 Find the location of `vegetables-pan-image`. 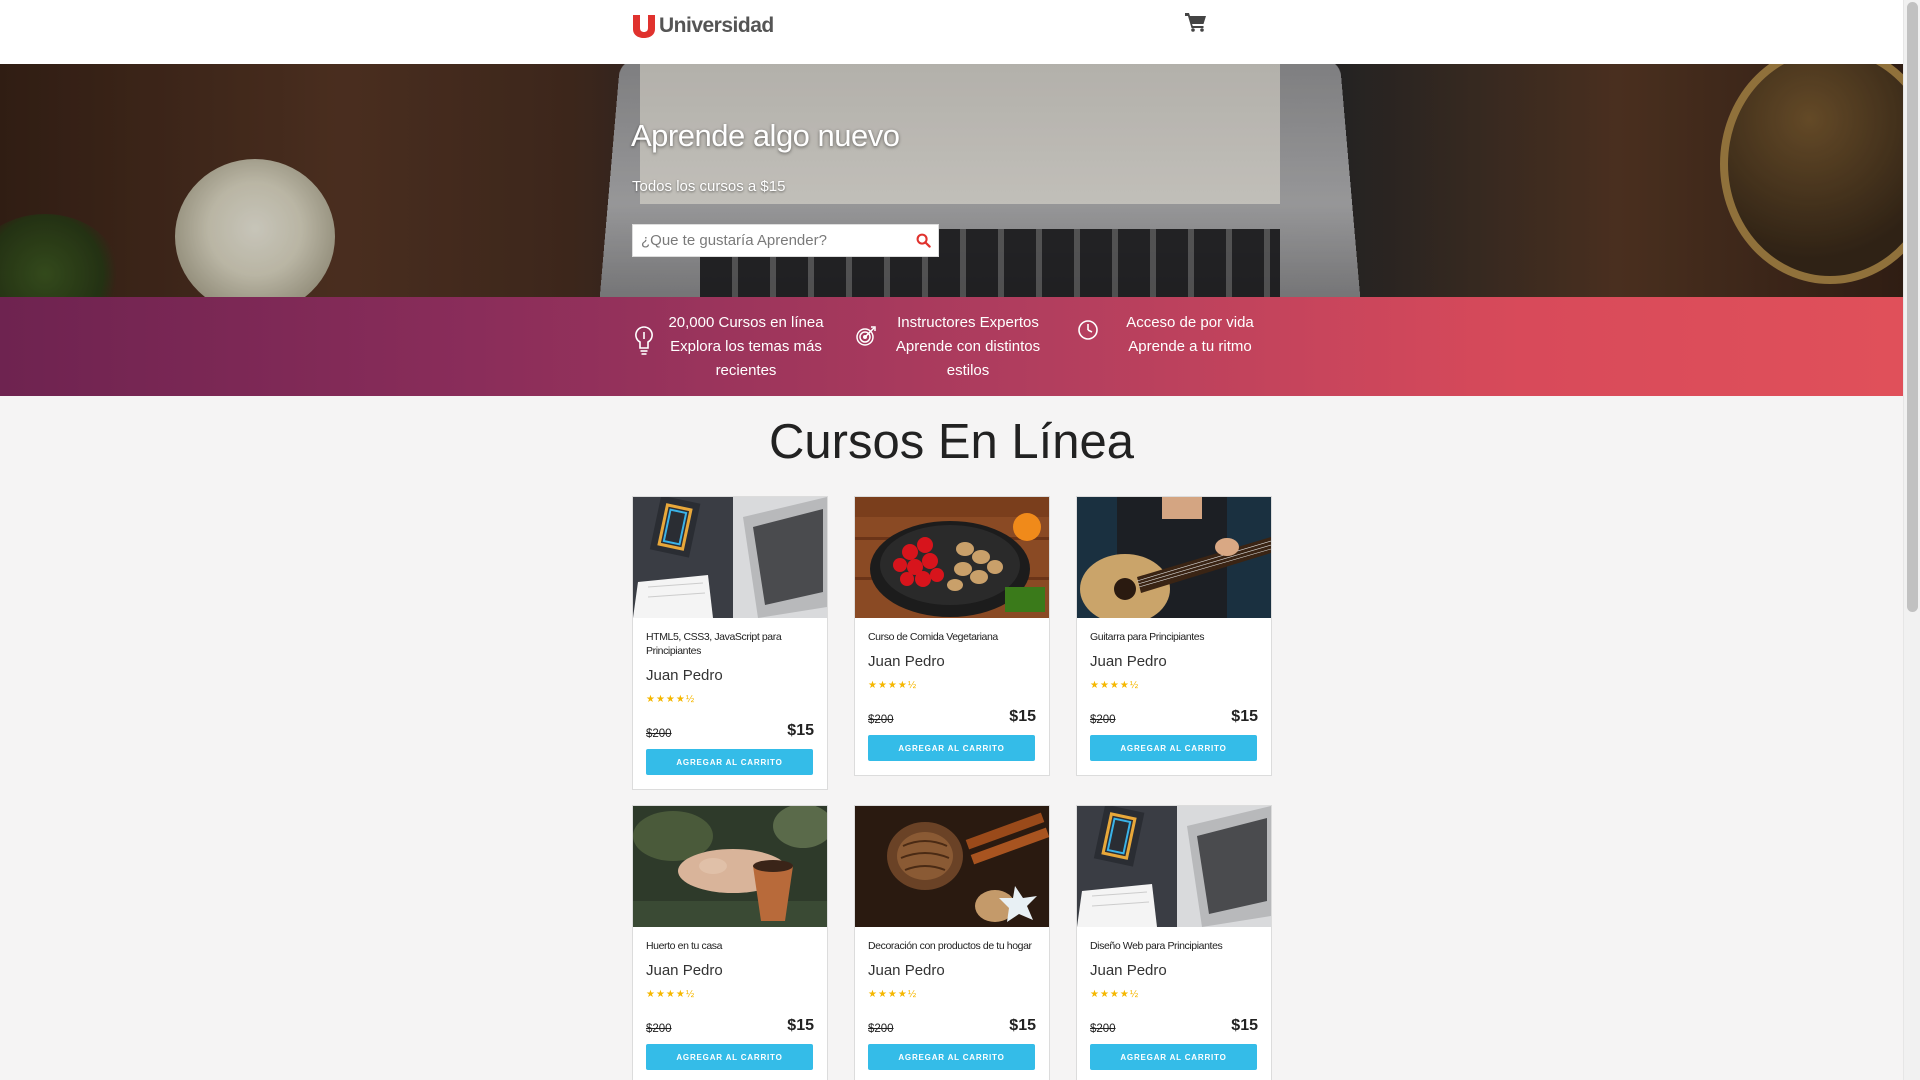

vegetables-pan-image is located at coordinates (952, 557).